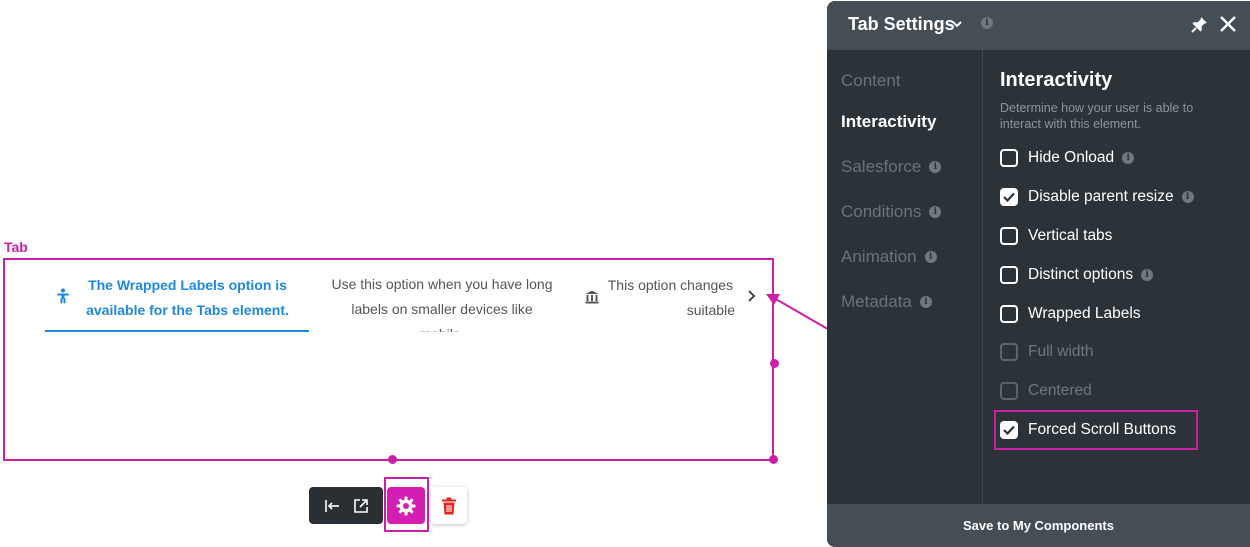  I want to click on save-to-components-button: Save to My Components, so click(1038, 525).